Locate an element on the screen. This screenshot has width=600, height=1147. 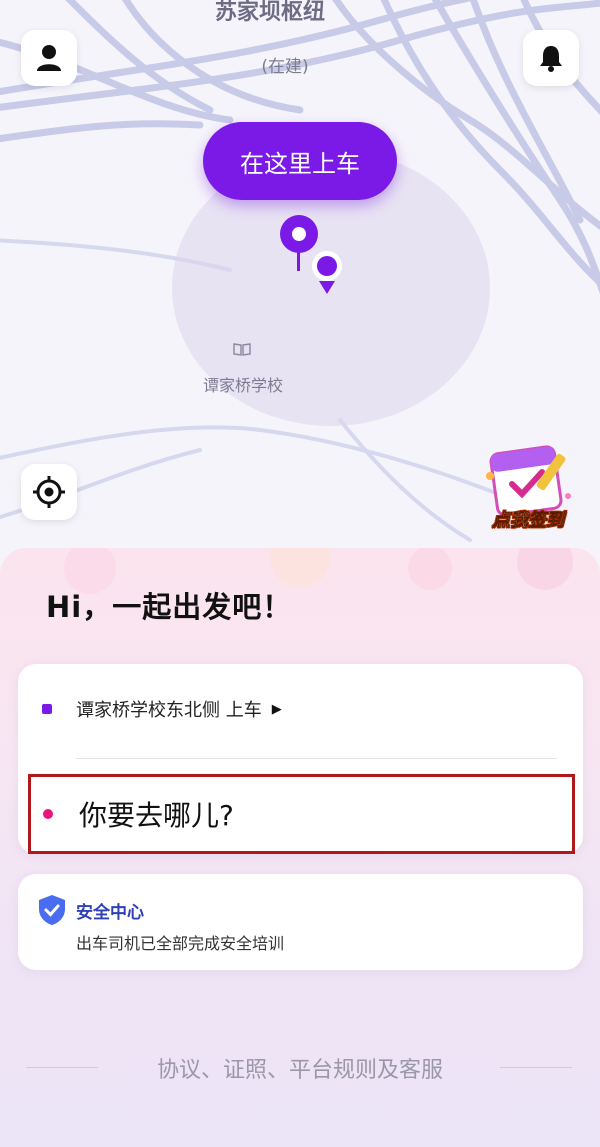
divider is located at coordinates (316, 758).